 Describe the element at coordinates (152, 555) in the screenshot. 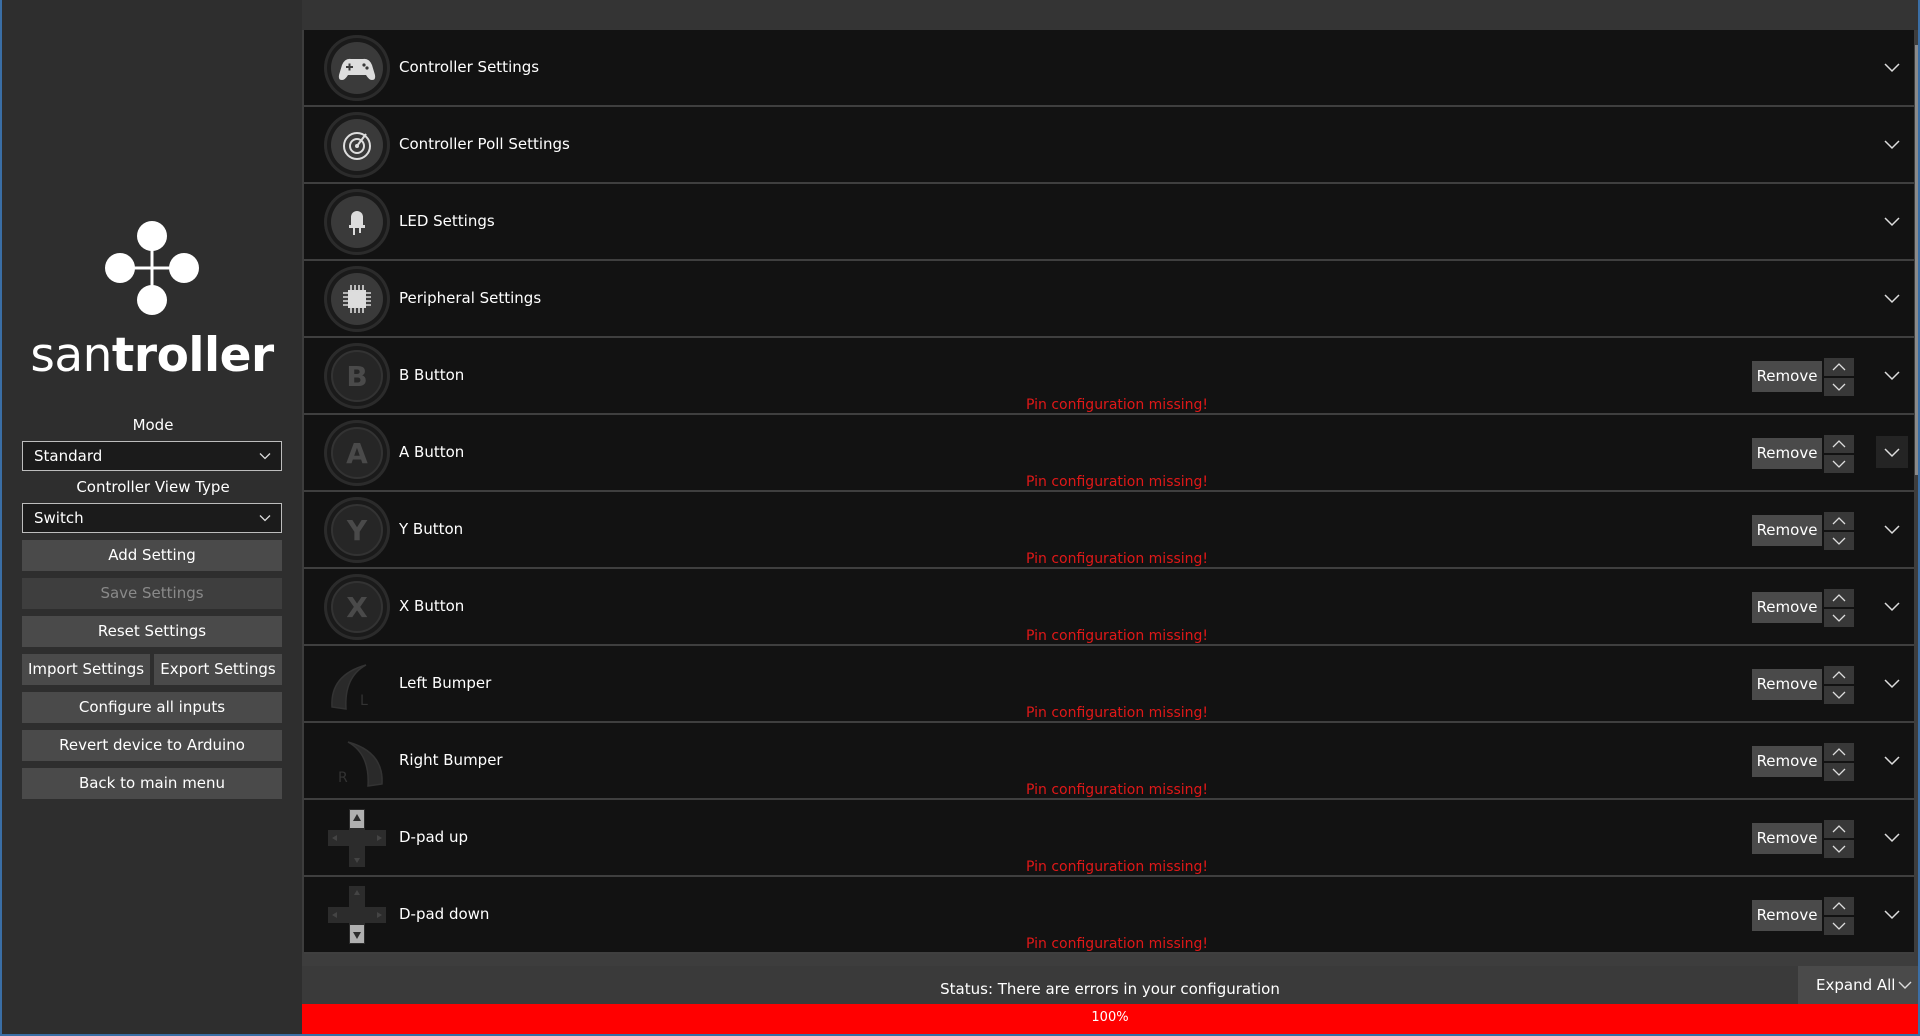

I see `add-setting-button: Add Setting` at that location.